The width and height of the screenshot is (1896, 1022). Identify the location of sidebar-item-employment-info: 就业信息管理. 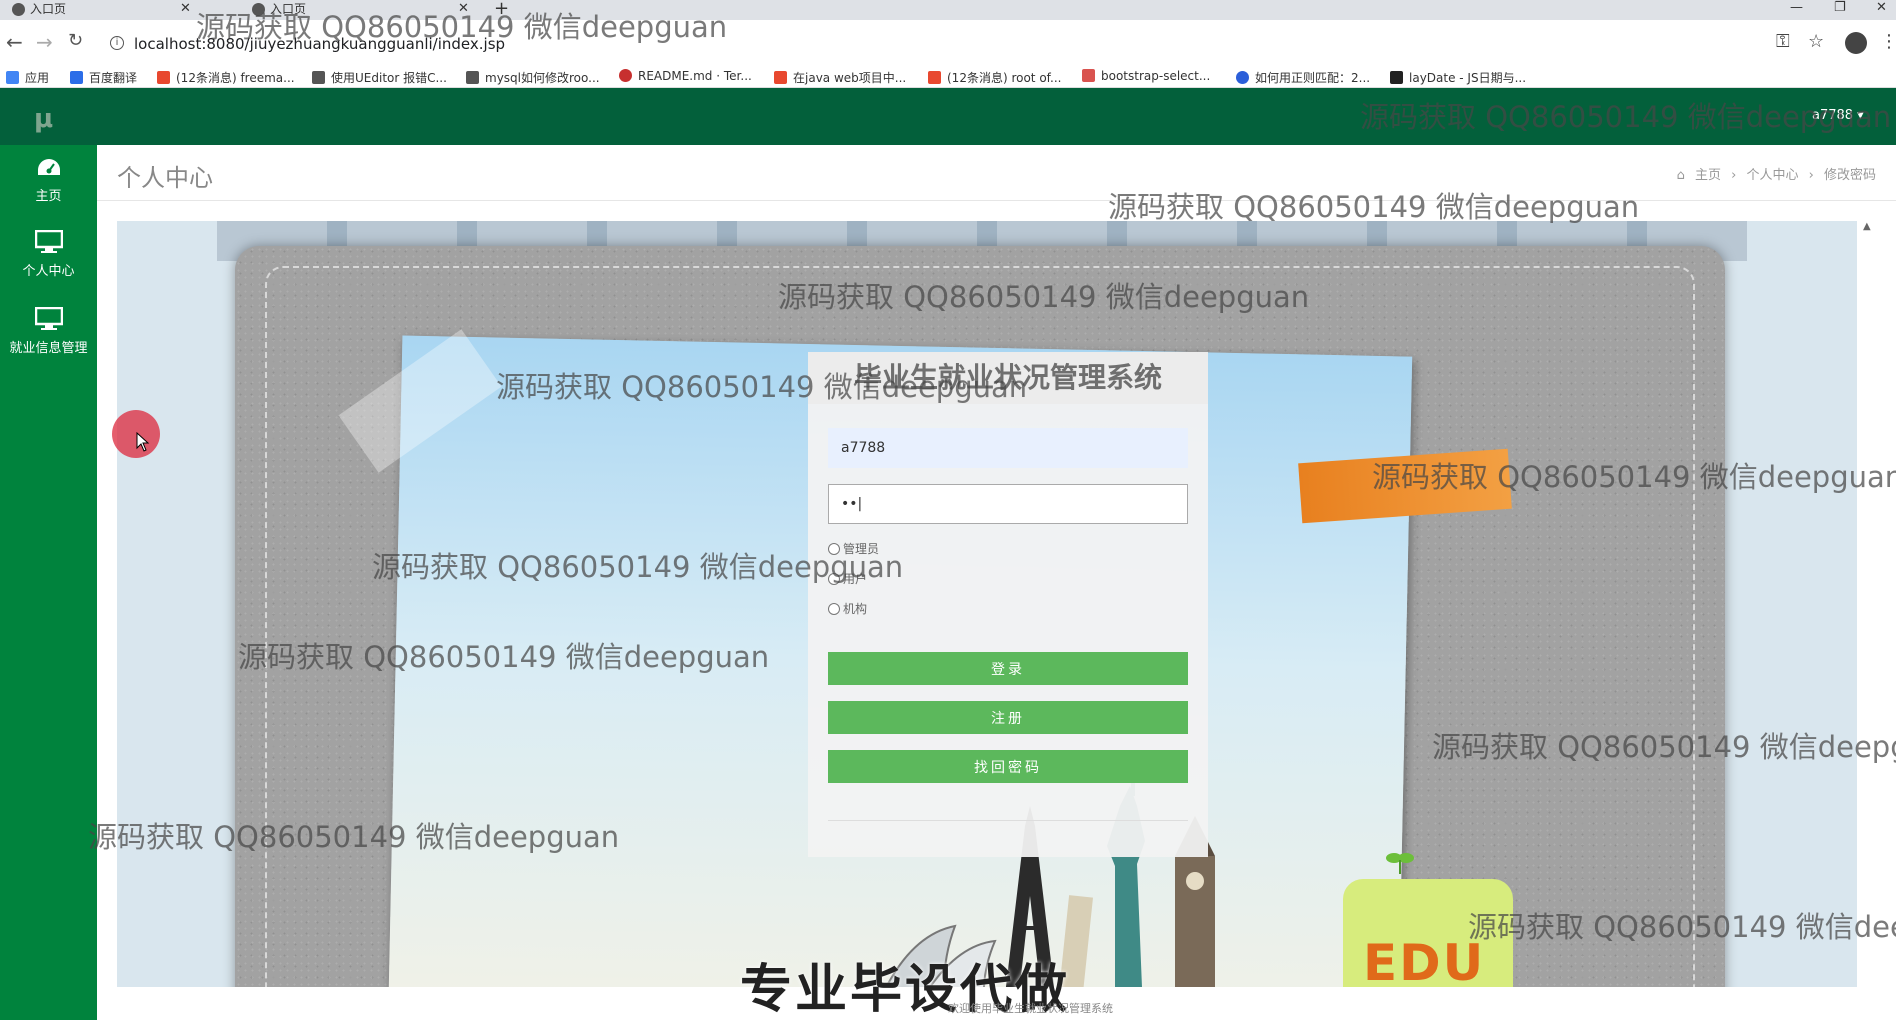
(48, 331).